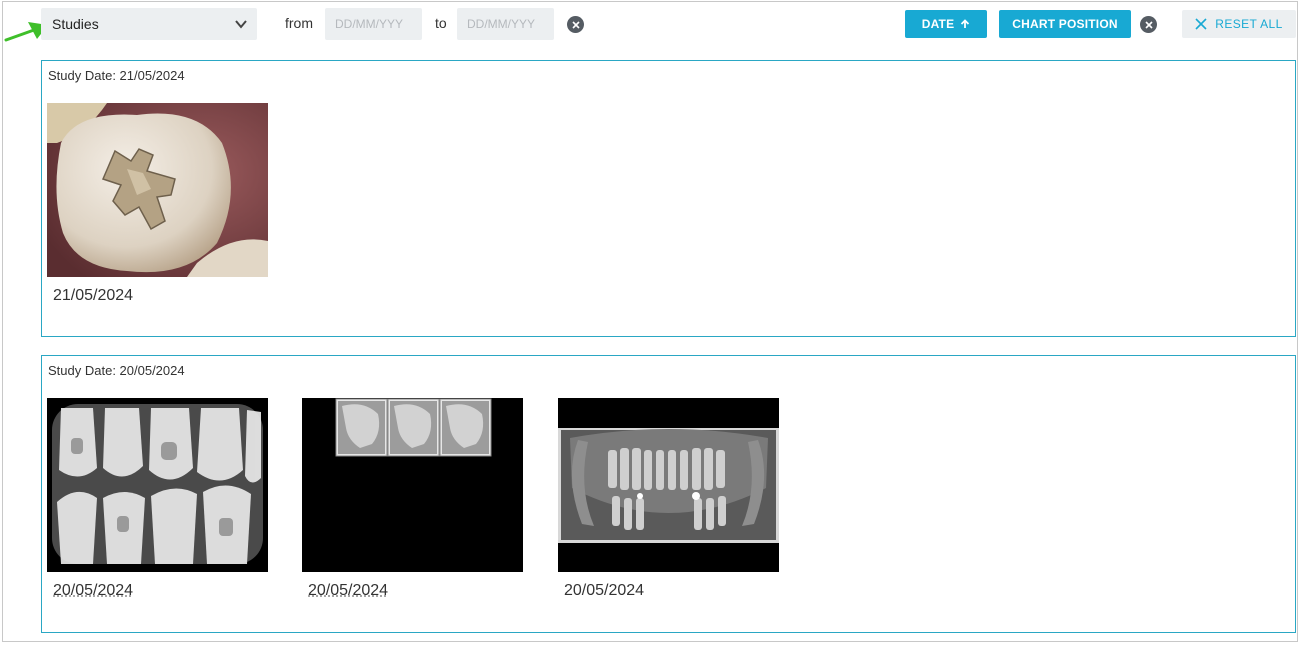 The image size is (1300, 645). I want to click on from-label: from, so click(299, 23).